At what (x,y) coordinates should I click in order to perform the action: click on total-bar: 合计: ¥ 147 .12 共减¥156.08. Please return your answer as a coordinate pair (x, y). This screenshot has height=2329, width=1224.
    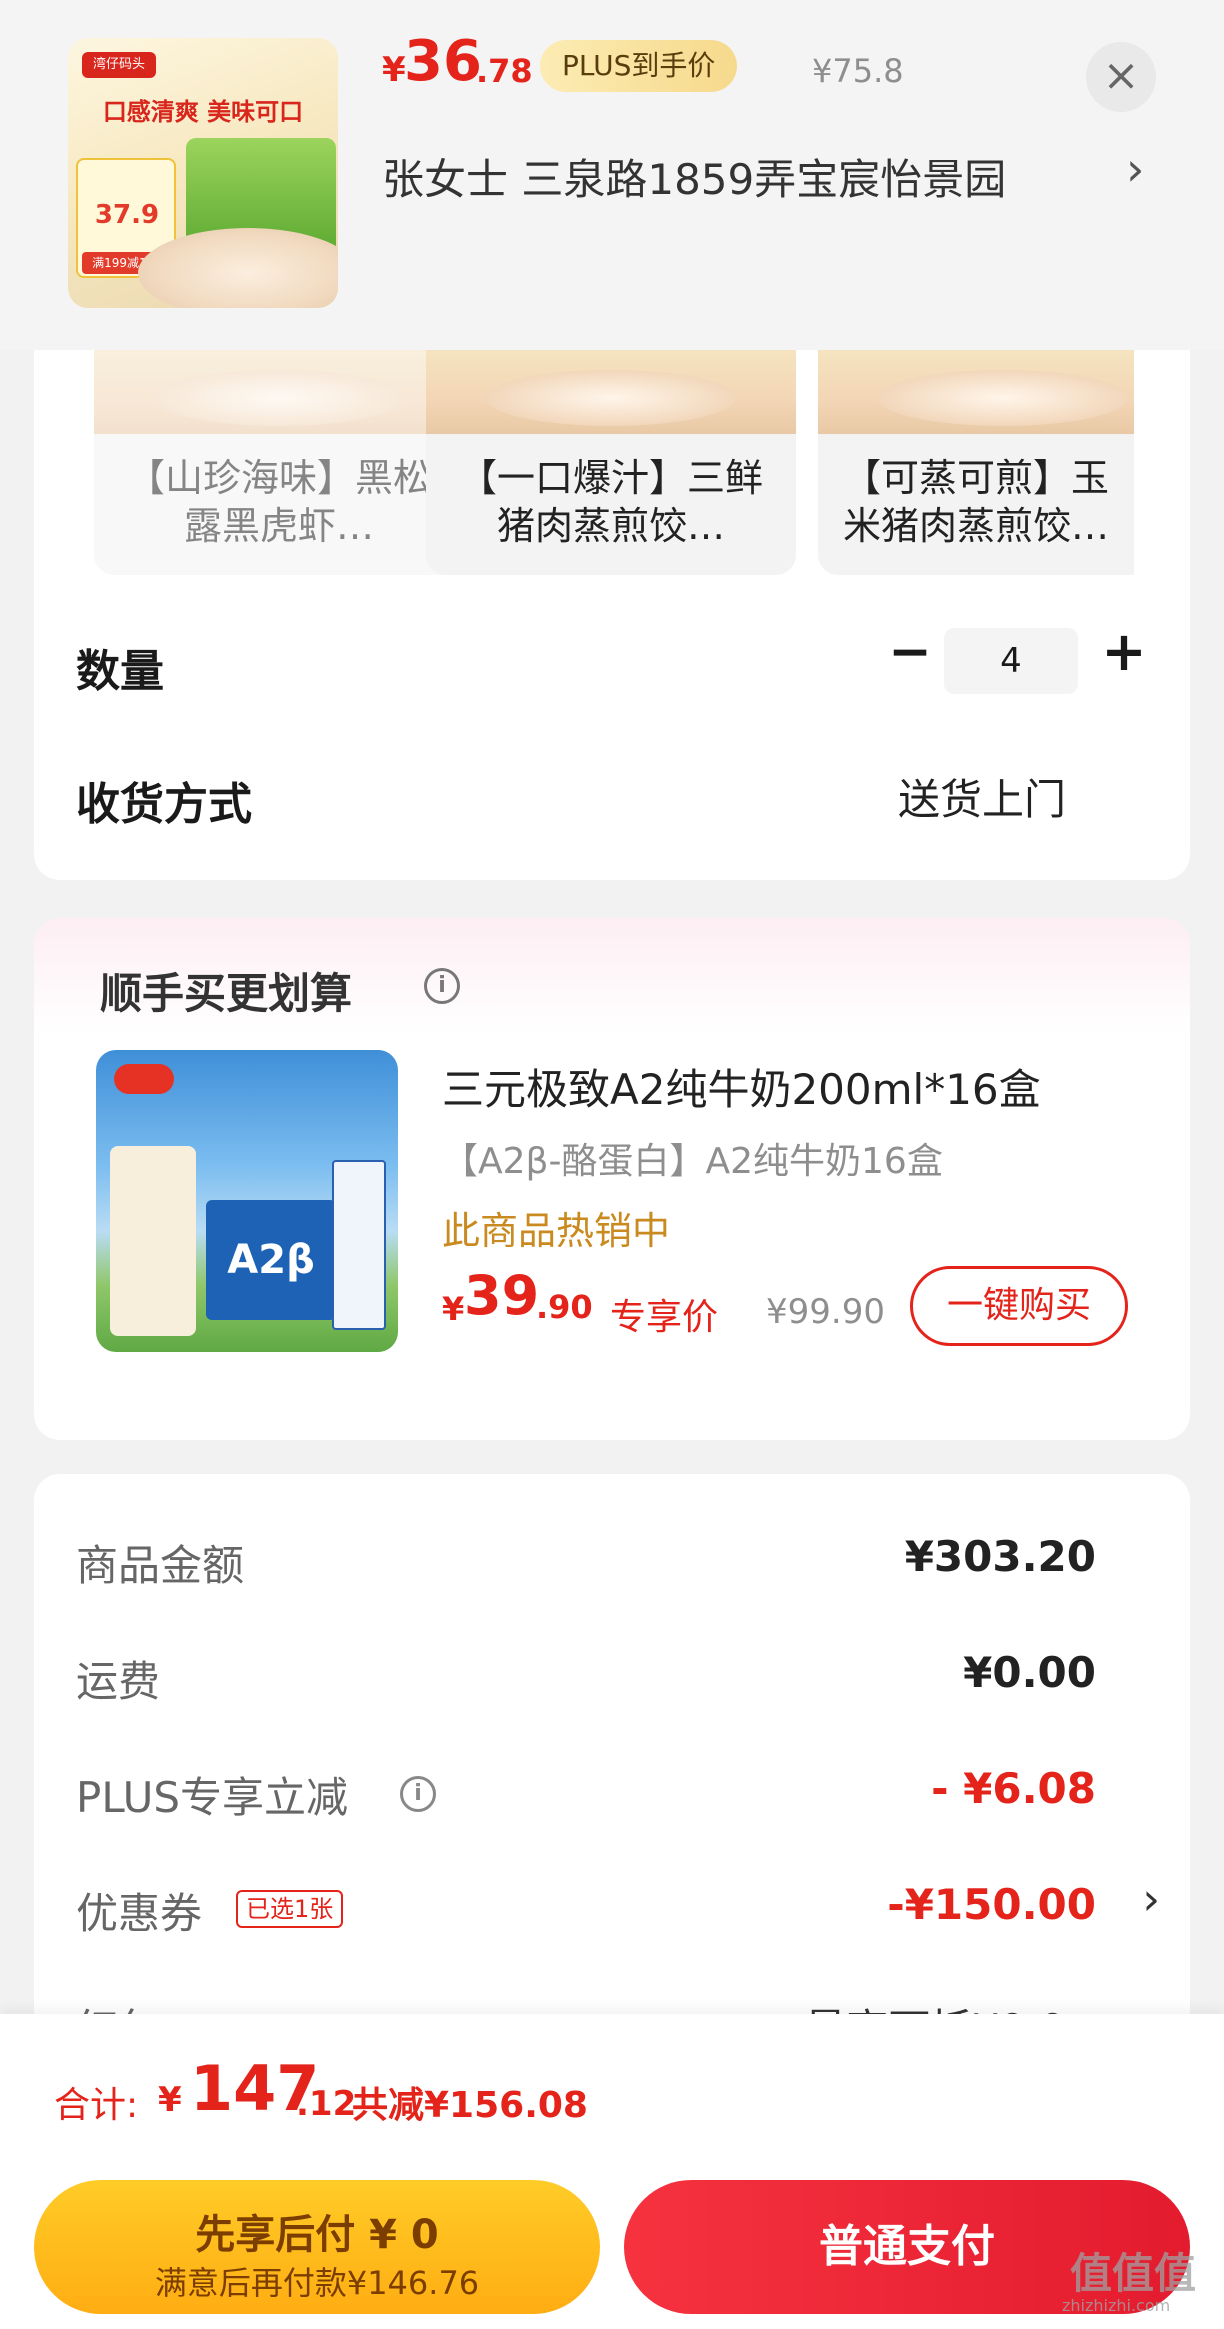
    Looking at the image, I should click on (612, 2089).